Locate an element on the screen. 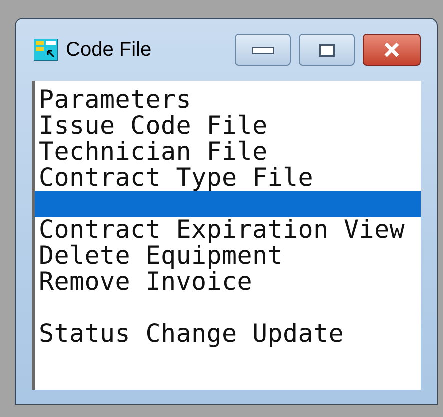 The width and height of the screenshot is (443, 417). app-icon is located at coordinates (46, 50).